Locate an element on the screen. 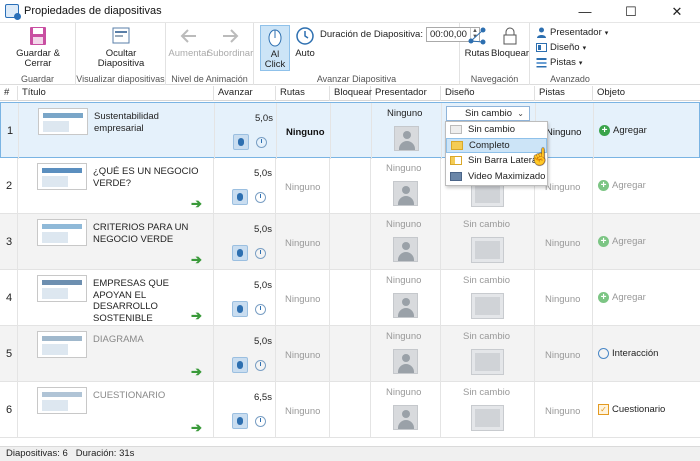 The width and height of the screenshot is (700, 461). advance-time: 6,5s is located at coordinates (263, 397).